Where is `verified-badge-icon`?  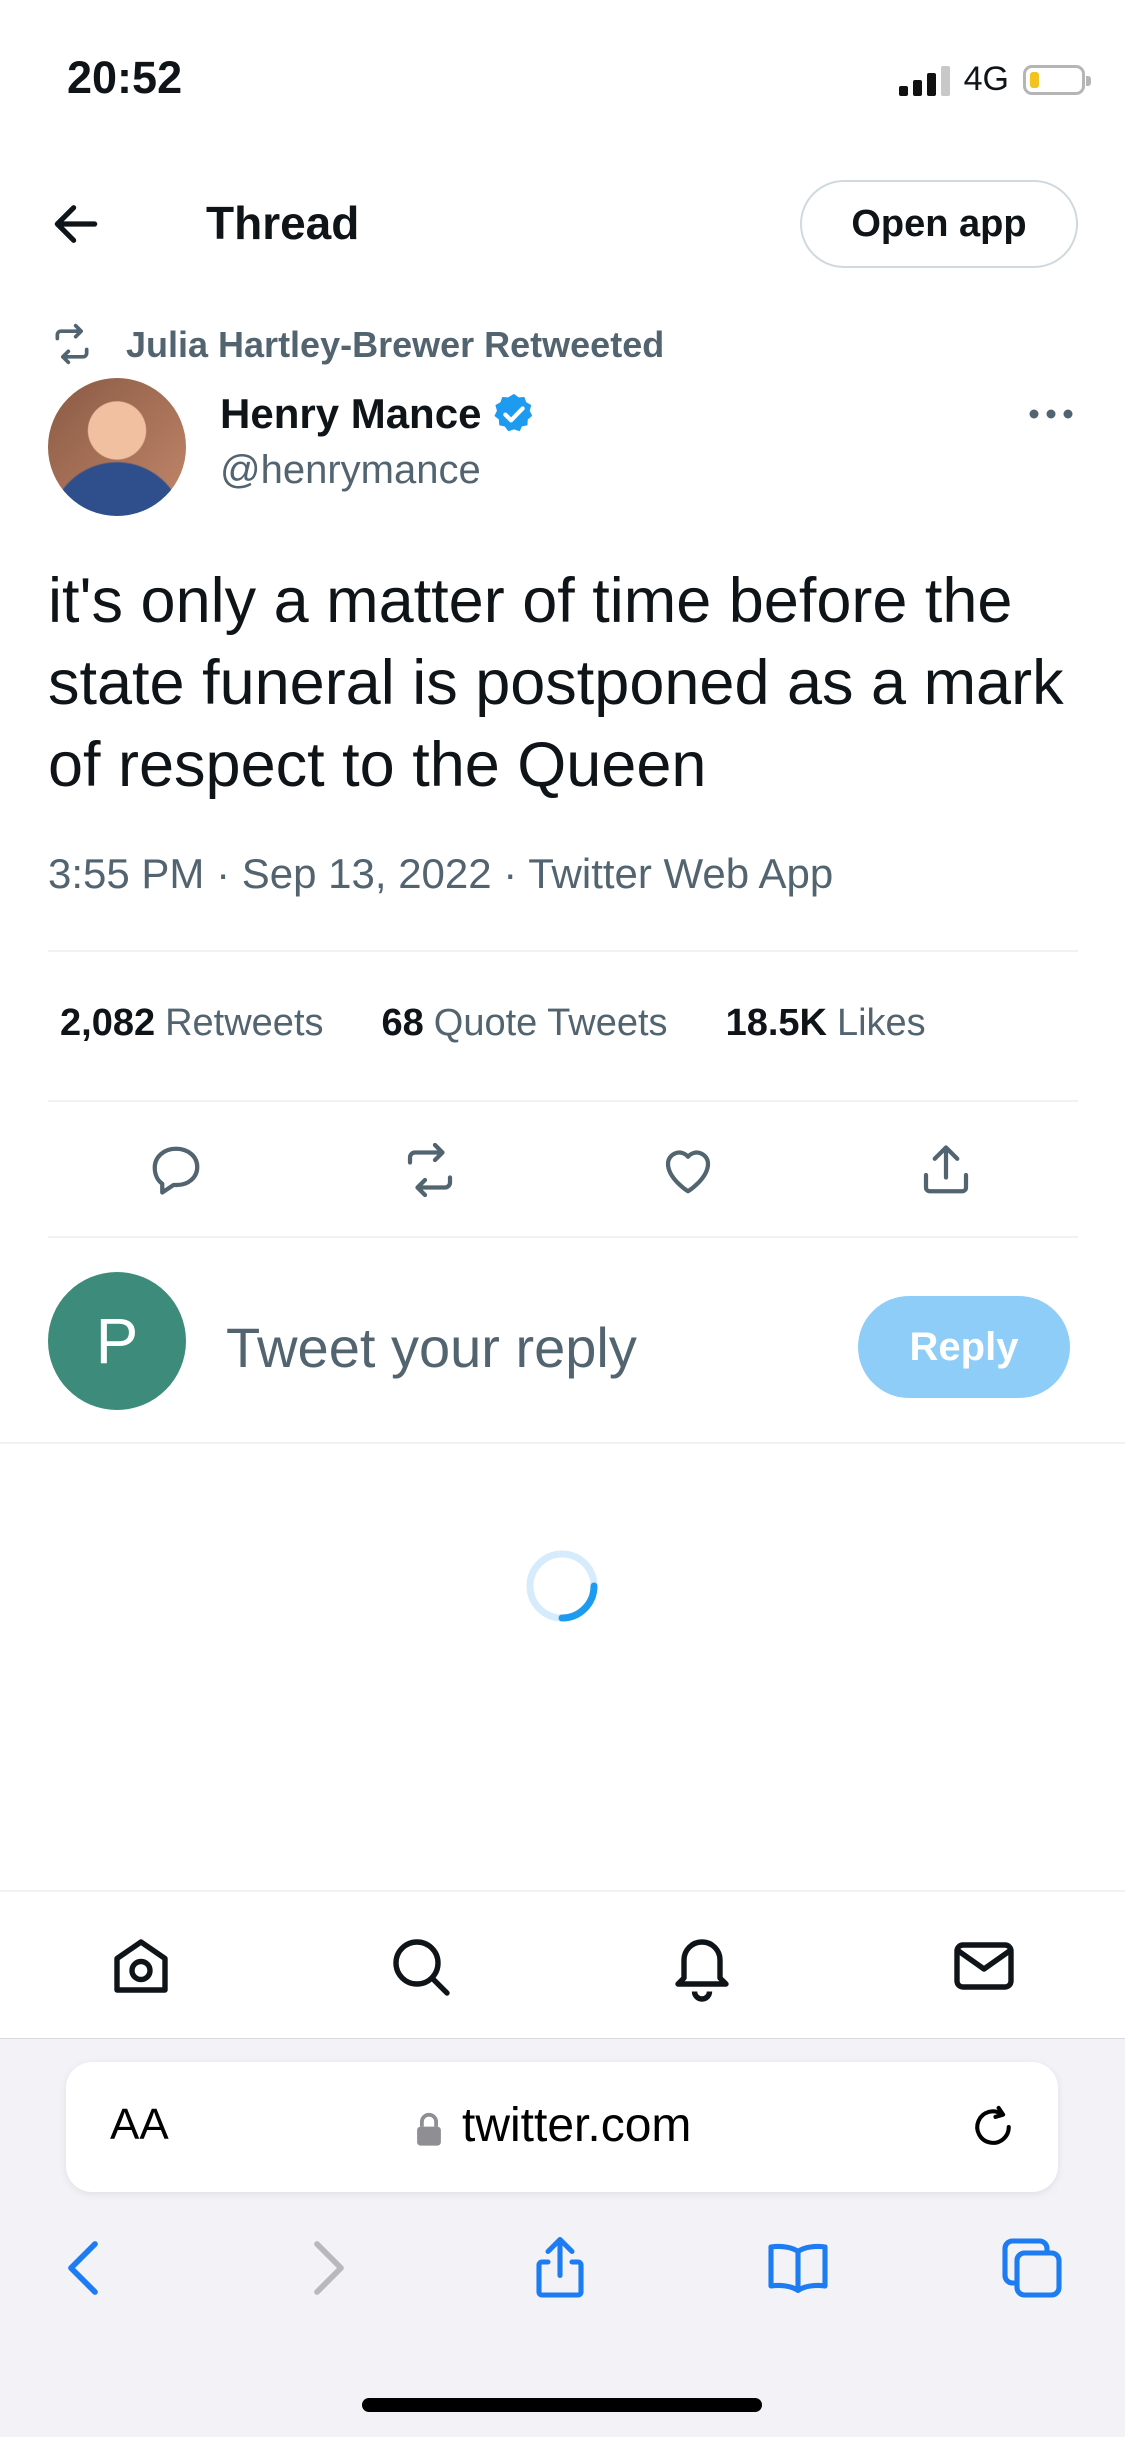
verified-badge-icon is located at coordinates (513, 412).